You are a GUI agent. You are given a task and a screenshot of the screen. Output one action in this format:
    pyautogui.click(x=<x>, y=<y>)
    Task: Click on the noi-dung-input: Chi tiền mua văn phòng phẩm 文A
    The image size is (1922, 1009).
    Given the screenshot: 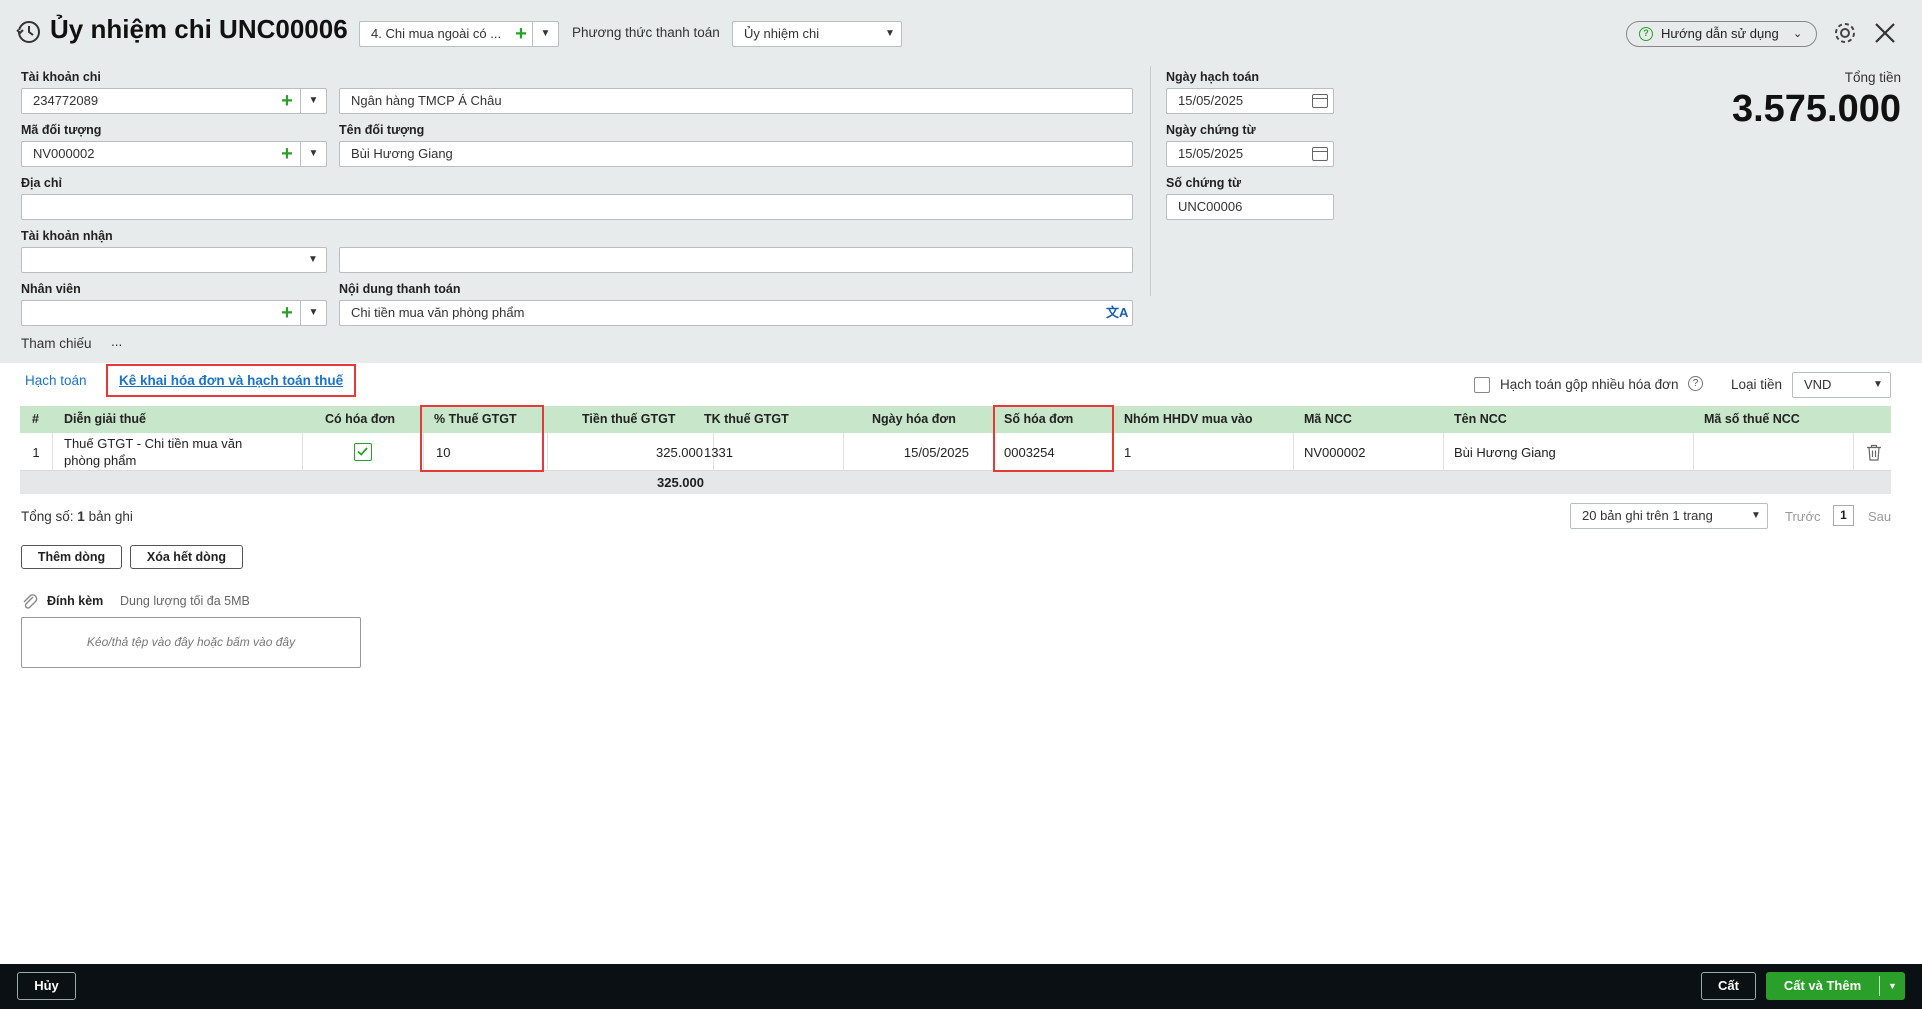 What is the action you would take?
    pyautogui.click(x=736, y=313)
    